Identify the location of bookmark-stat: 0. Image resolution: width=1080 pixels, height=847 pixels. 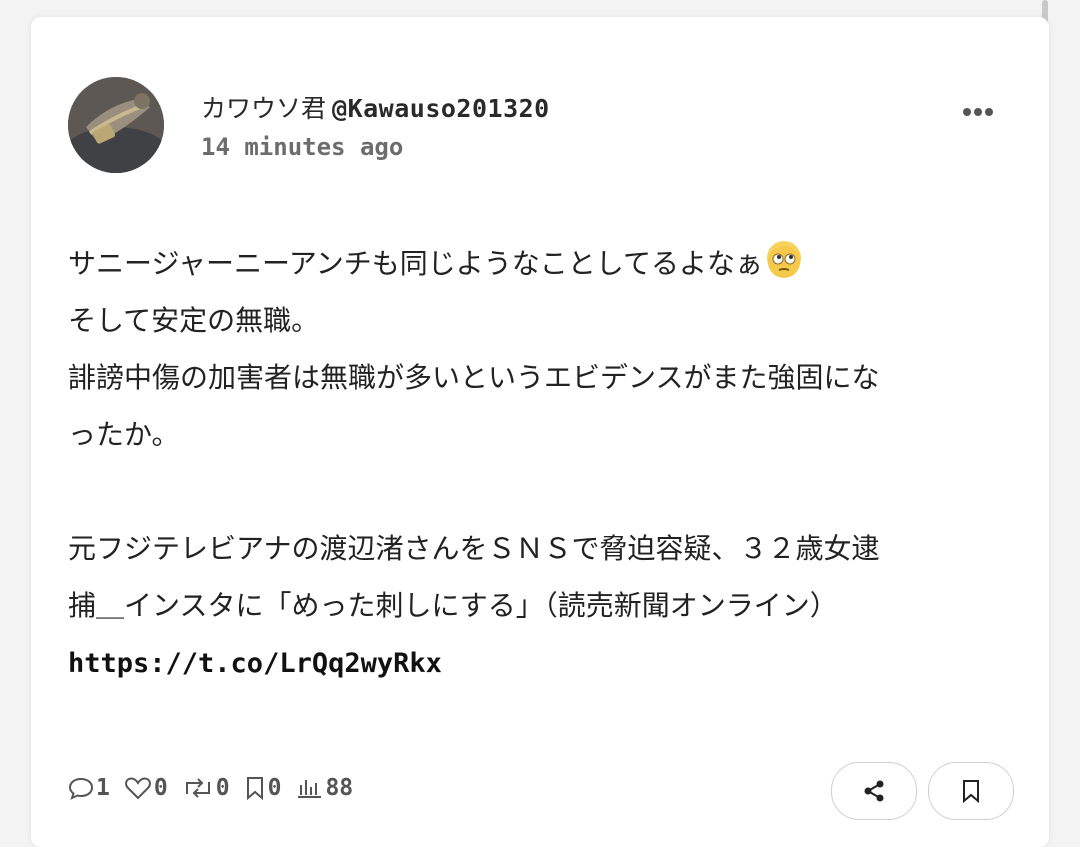
(263, 788).